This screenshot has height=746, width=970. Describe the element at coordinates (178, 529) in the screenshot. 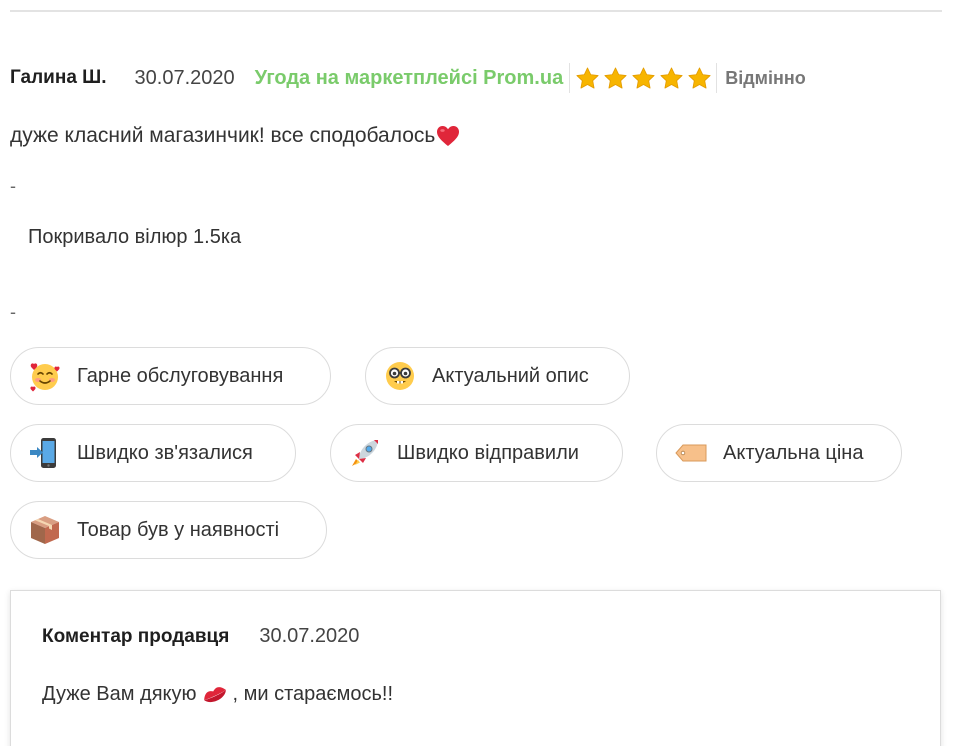

I see `tag-label: Товар був у наявності` at that location.